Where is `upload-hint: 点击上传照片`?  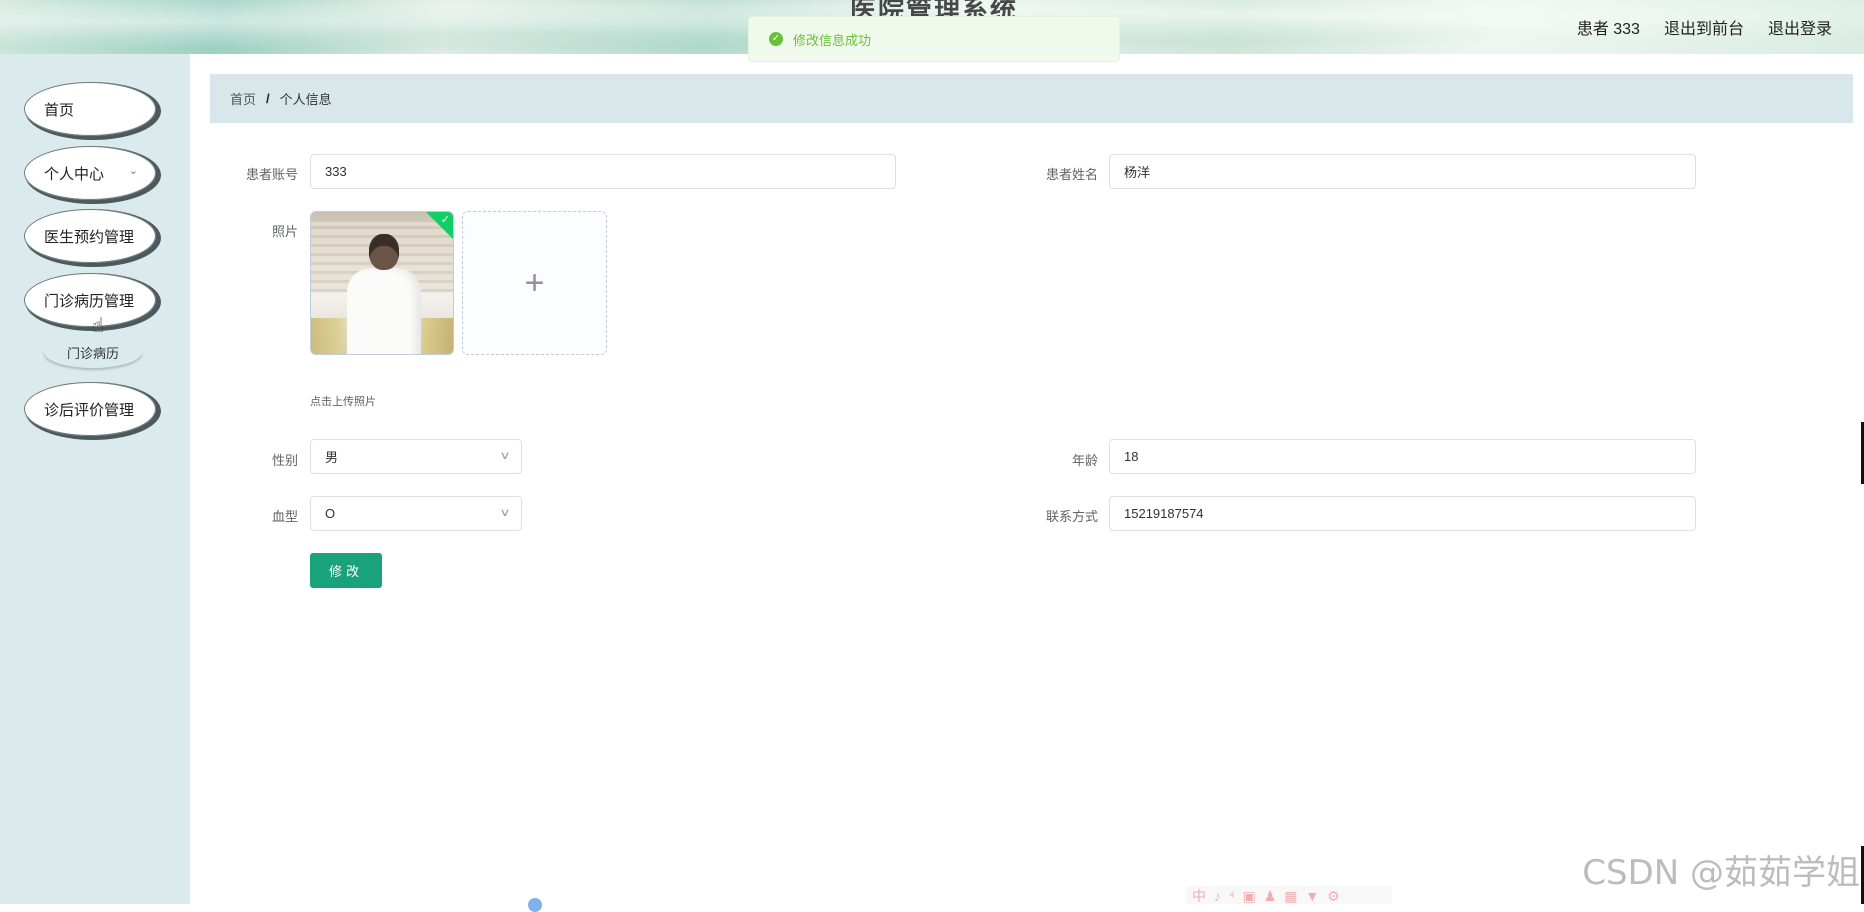
upload-hint: 点击上传照片 is located at coordinates (343, 401).